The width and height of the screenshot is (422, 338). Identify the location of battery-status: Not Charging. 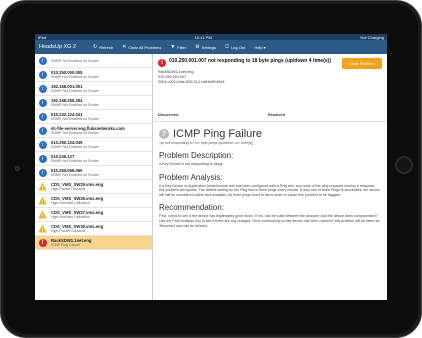
(372, 37).